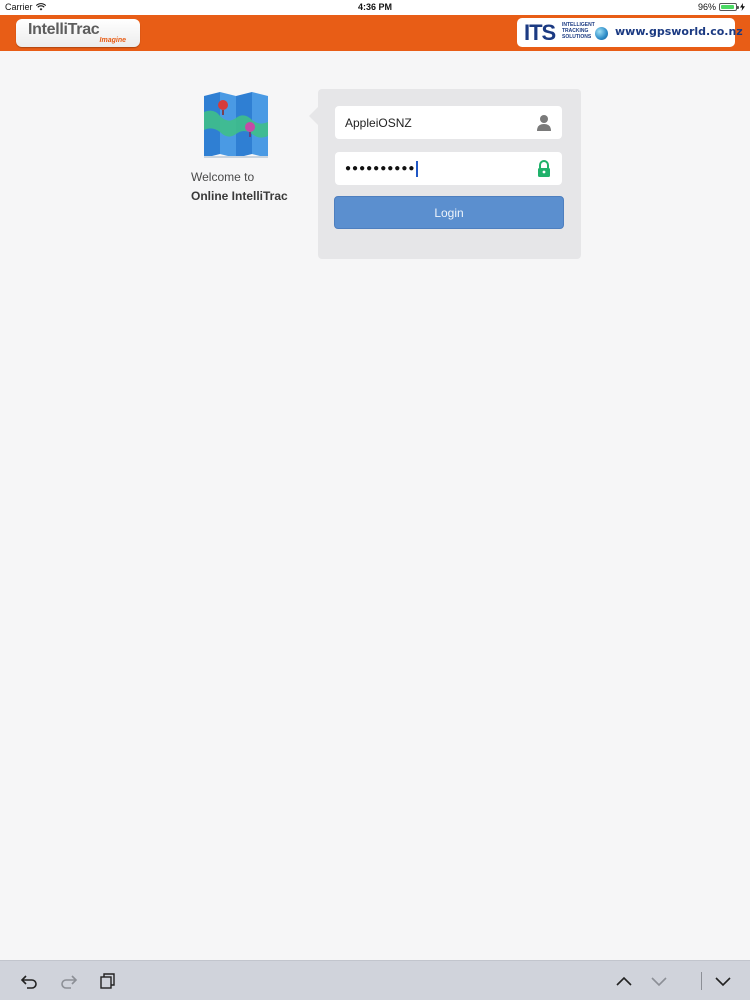 The height and width of the screenshot is (1000, 750). I want to click on battery-icon, so click(729, 7).